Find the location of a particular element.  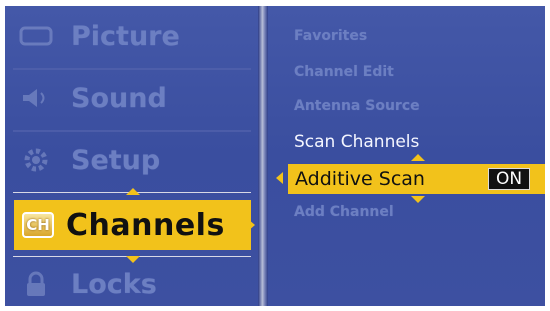

speaker-icon is located at coordinates (36, 98).